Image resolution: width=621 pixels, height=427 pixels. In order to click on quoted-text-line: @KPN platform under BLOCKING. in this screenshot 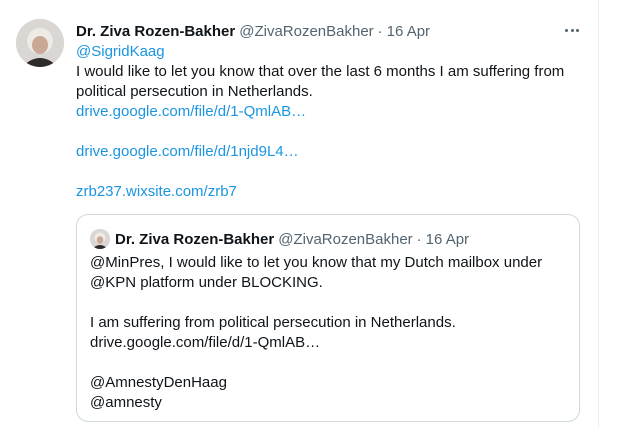, I will do `click(206, 282)`.